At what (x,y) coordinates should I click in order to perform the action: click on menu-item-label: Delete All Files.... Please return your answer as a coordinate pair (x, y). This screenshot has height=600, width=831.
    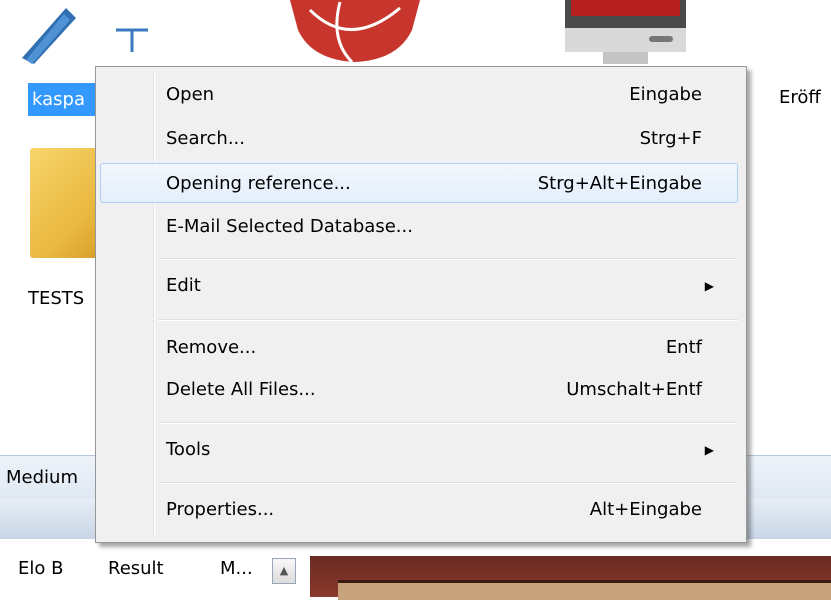
    Looking at the image, I should click on (241, 389).